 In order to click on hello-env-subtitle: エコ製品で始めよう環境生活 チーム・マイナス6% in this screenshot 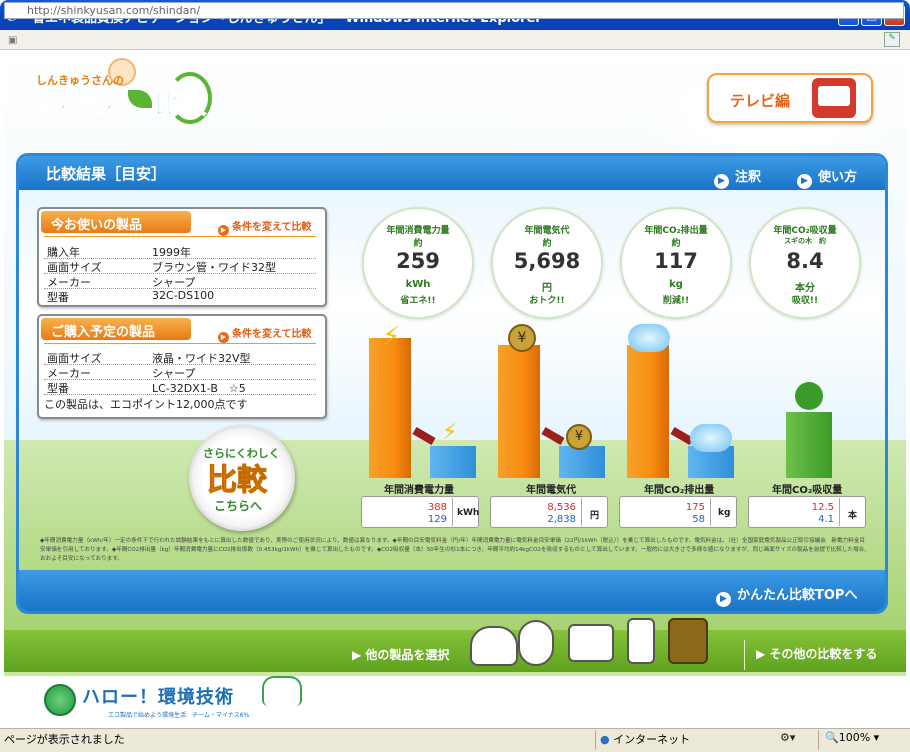, I will do `click(179, 715)`.